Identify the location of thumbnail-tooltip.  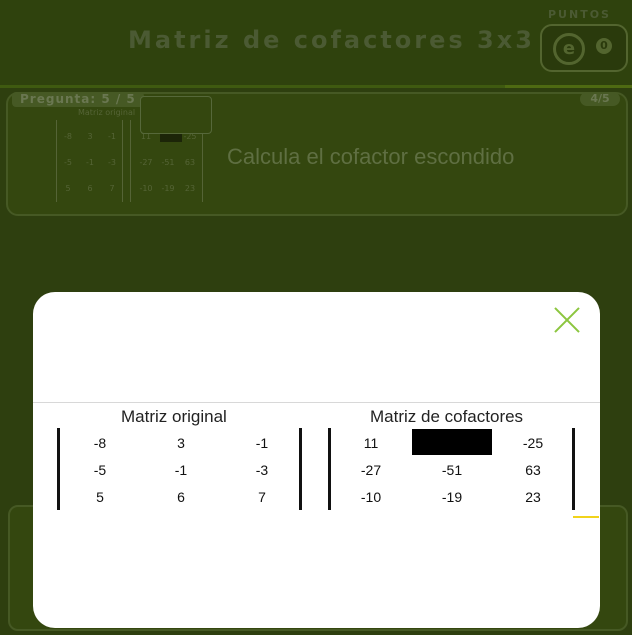
(176, 115).